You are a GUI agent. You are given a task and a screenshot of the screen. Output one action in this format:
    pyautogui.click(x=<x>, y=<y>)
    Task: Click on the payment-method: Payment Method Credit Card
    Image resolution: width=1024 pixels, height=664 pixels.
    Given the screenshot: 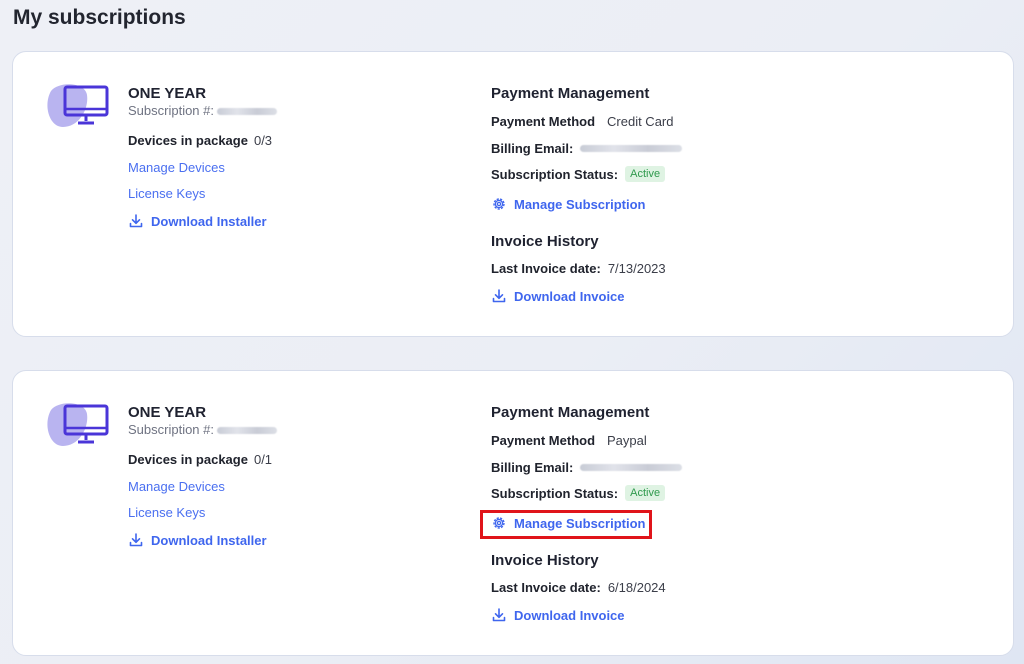 What is the action you would take?
    pyautogui.click(x=582, y=121)
    